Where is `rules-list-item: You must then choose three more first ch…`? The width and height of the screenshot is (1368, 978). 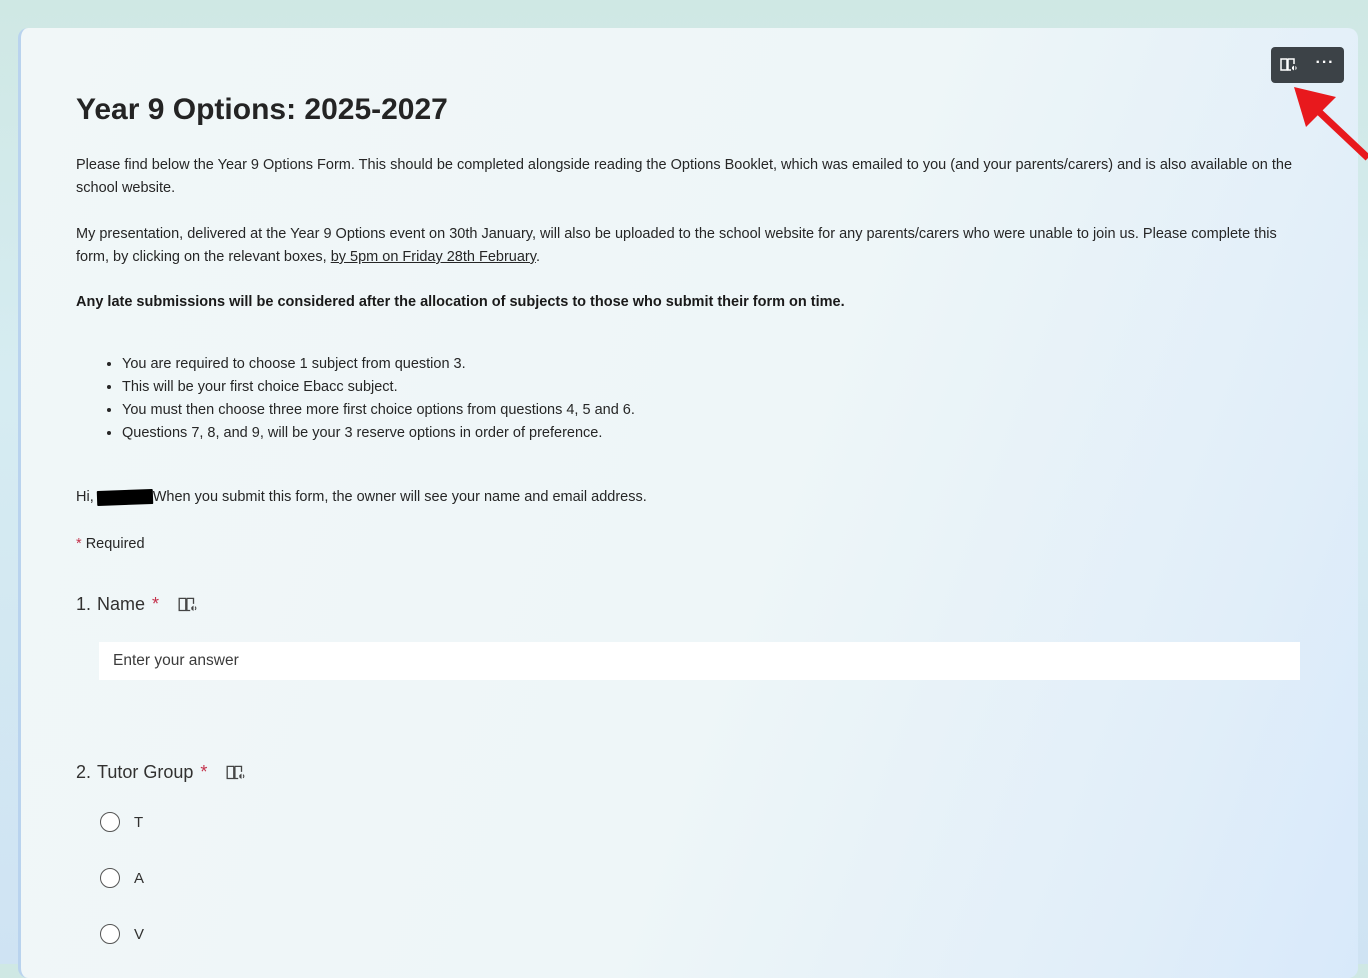 rules-list-item: You must then choose three more first ch… is located at coordinates (378, 410).